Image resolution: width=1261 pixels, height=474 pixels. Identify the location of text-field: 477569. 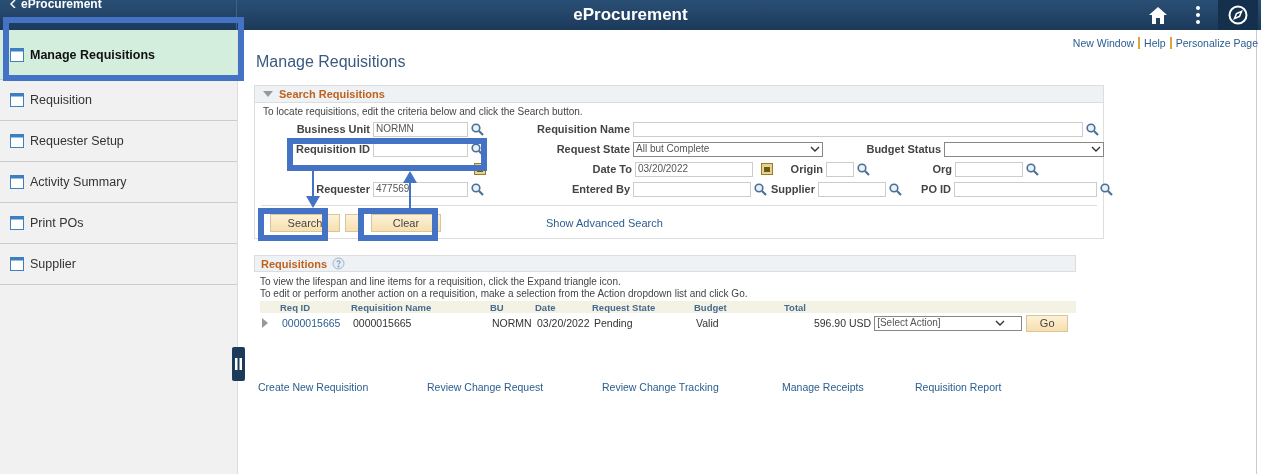
(420, 189).